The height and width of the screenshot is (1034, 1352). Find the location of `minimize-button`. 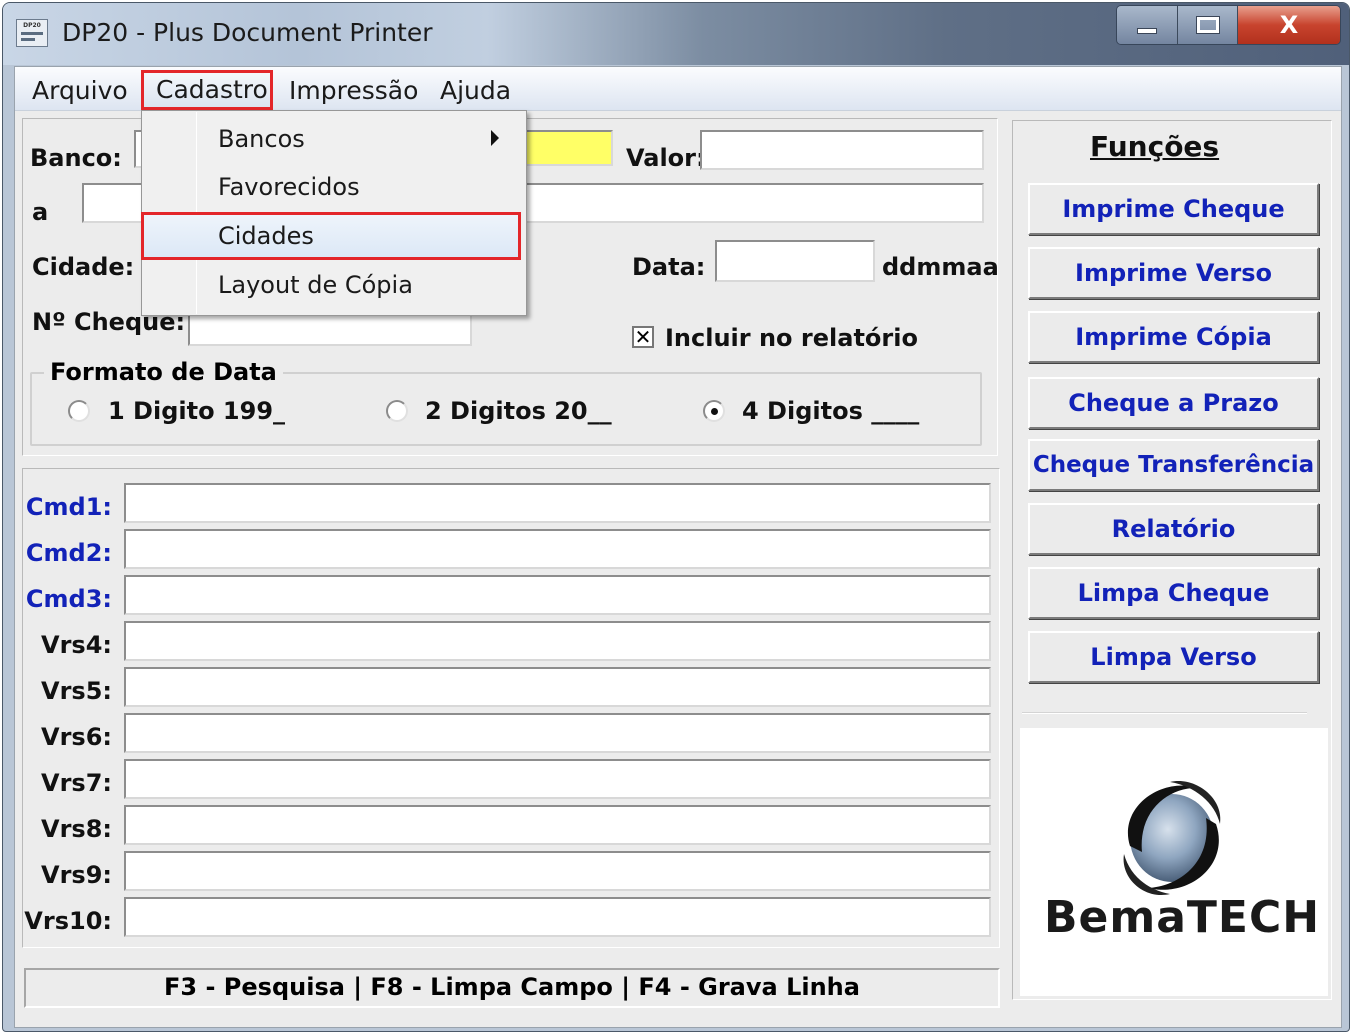

minimize-button is located at coordinates (1148, 25).